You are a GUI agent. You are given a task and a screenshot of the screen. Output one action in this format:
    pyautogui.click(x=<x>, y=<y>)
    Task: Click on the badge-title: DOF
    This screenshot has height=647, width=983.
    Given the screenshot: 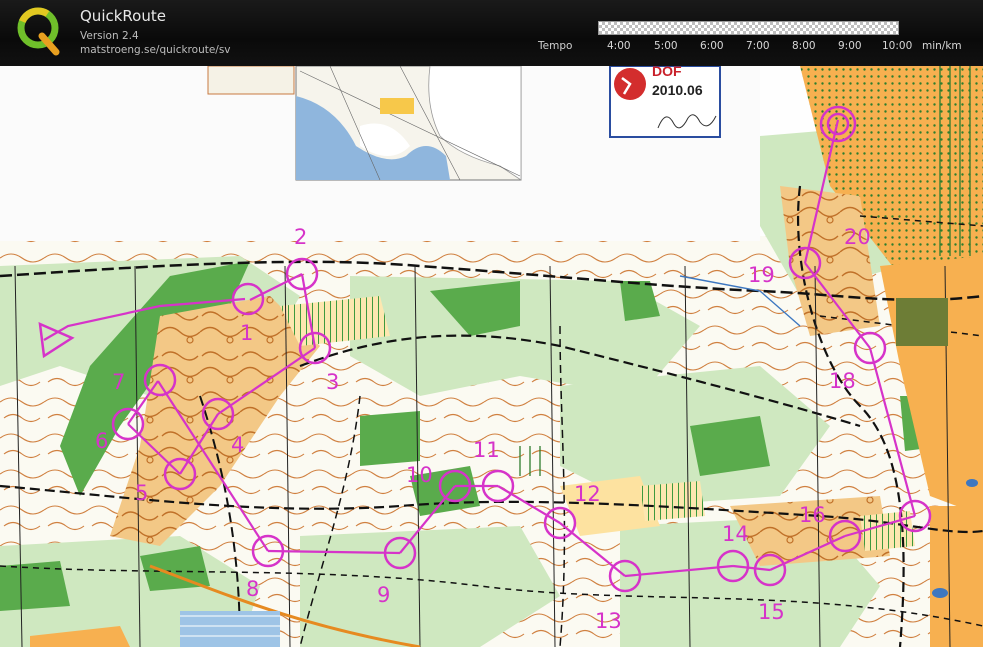 What is the action you would take?
    pyautogui.click(x=667, y=72)
    